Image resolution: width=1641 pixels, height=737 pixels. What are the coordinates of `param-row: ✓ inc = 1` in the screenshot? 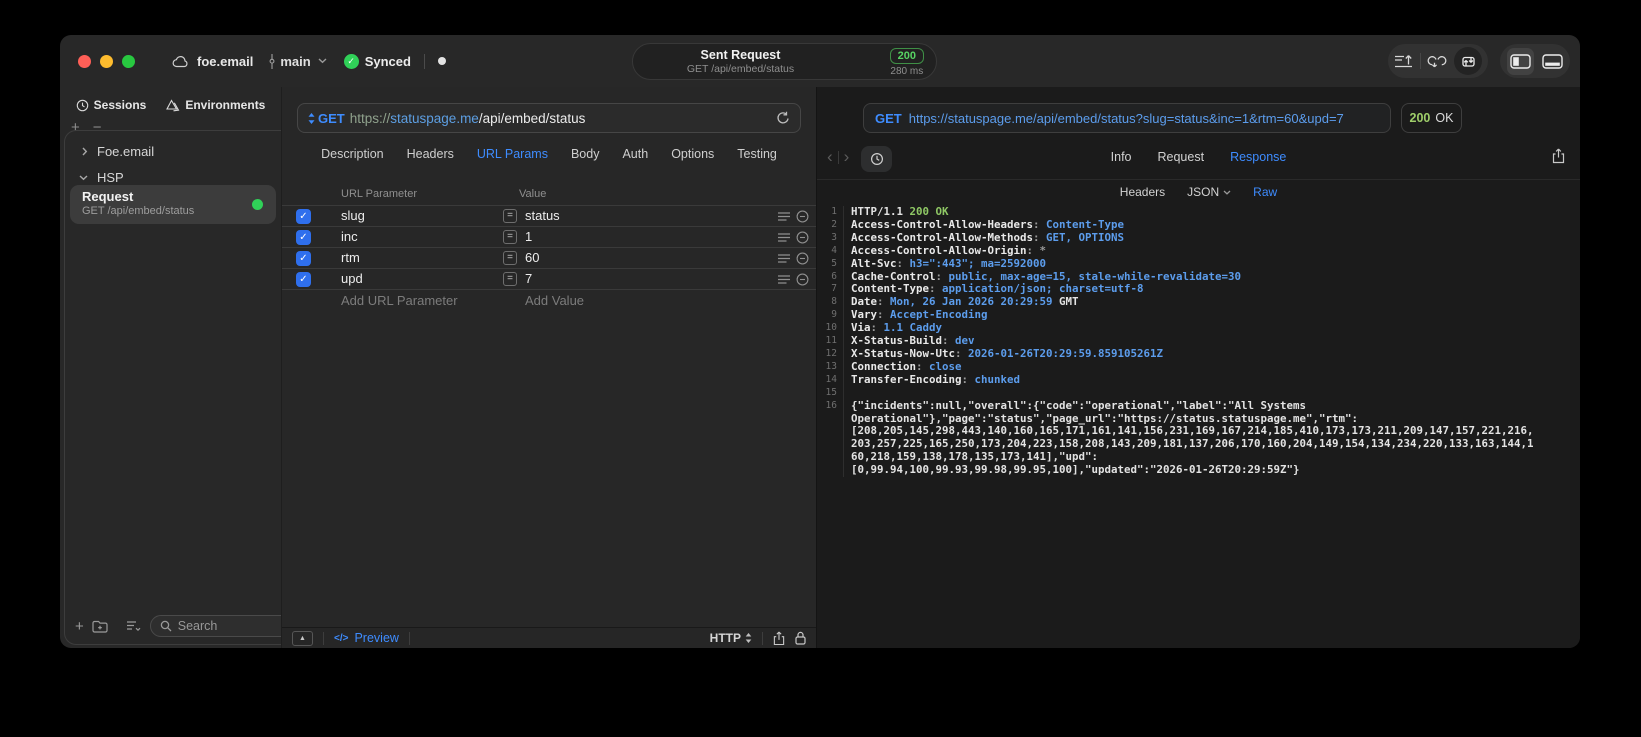 It's located at (549, 236).